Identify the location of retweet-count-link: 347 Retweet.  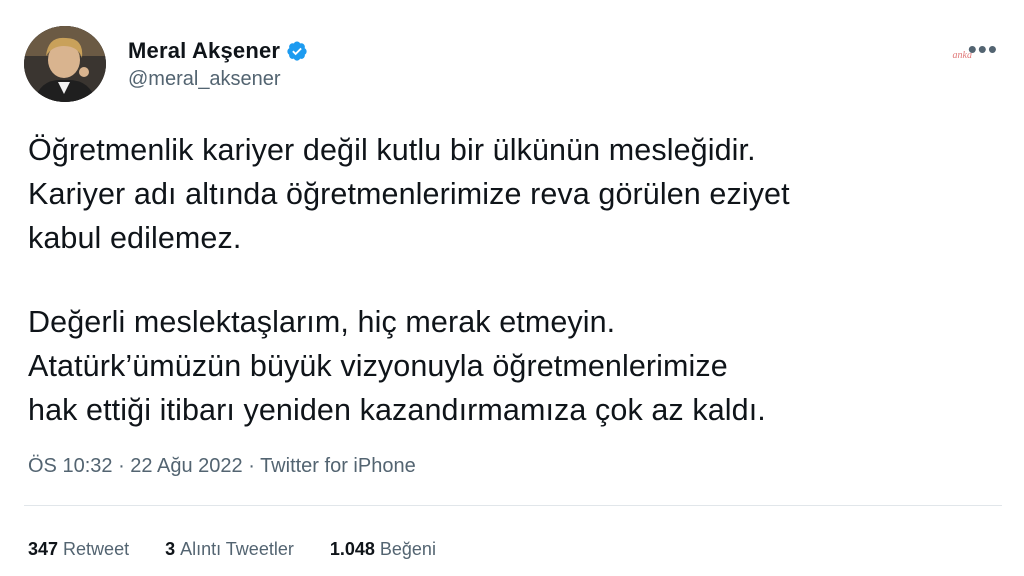
(78, 549).